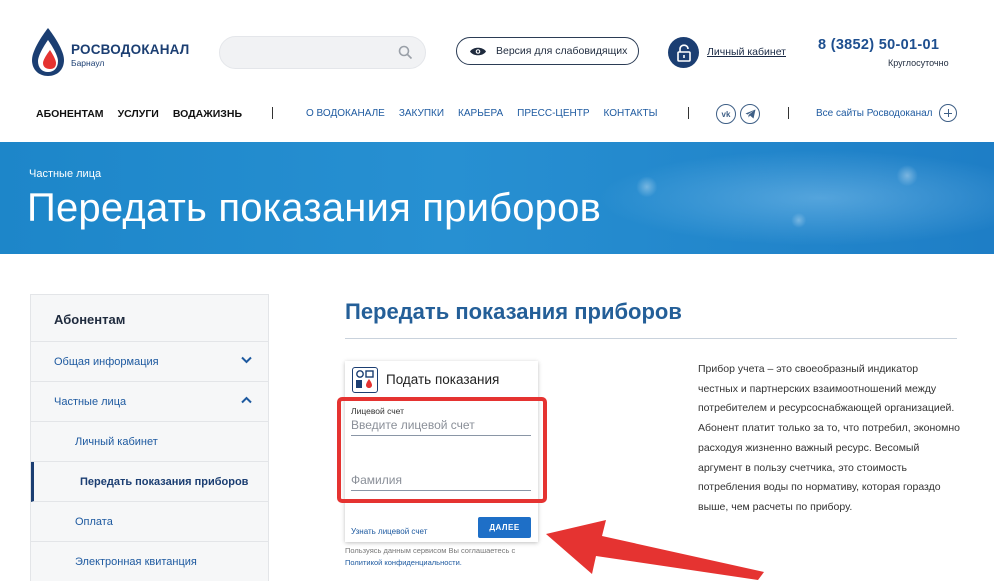 The height and width of the screenshot is (581, 994). Describe the element at coordinates (136, 561) in the screenshot. I see `sidebar-item-label: Электронная квитанция` at that location.